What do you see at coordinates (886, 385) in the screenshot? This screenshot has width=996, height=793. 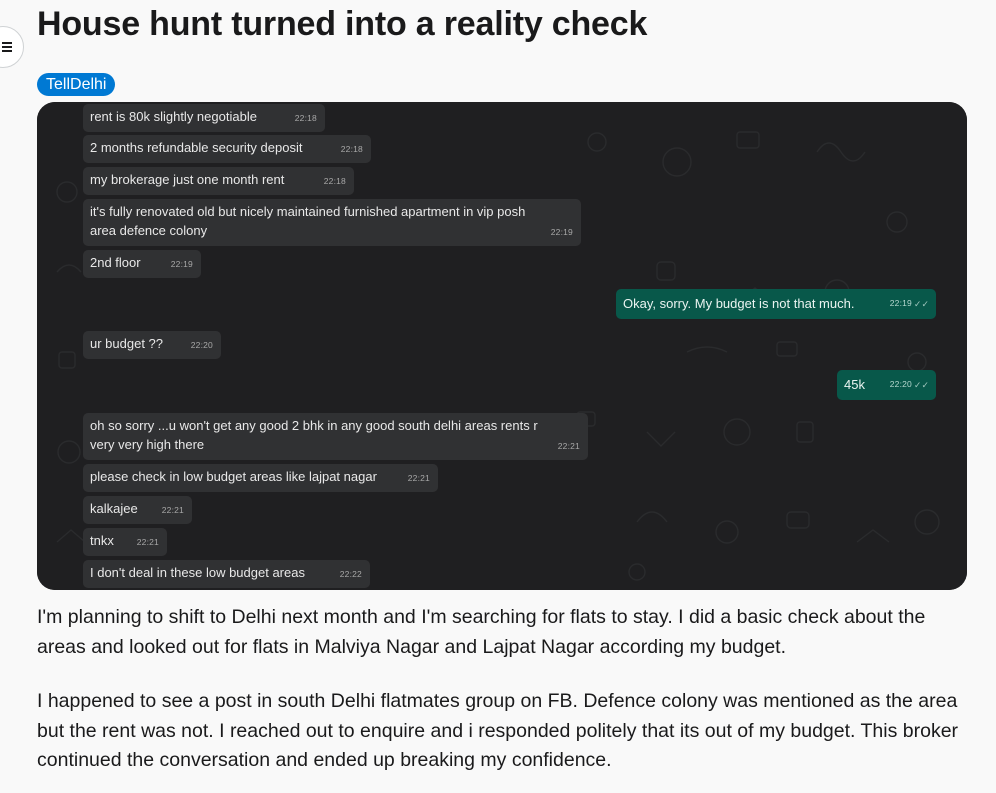 I see `outgoing-message: 45k 22:20 ✓✓` at bounding box center [886, 385].